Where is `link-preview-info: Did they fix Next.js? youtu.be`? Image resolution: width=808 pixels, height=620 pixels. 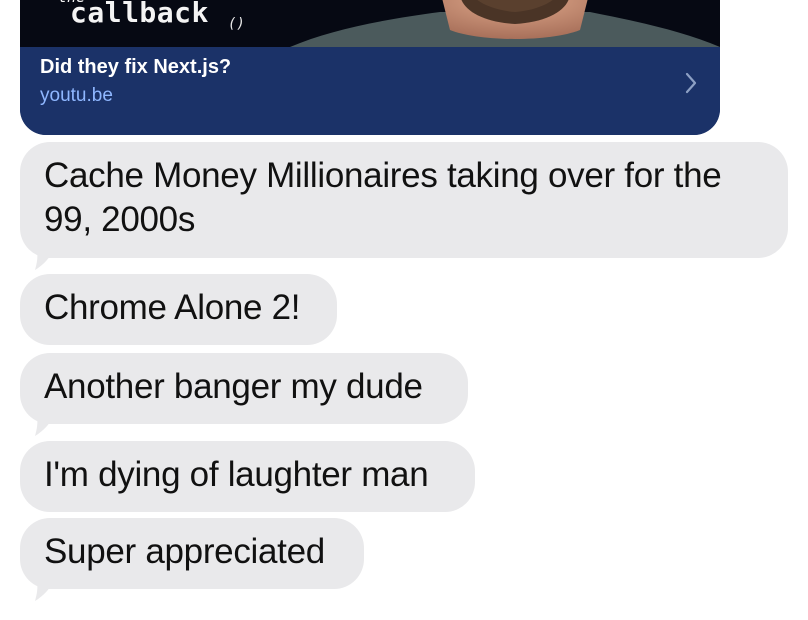 link-preview-info: Did they fix Next.js? youtu.be is located at coordinates (370, 91).